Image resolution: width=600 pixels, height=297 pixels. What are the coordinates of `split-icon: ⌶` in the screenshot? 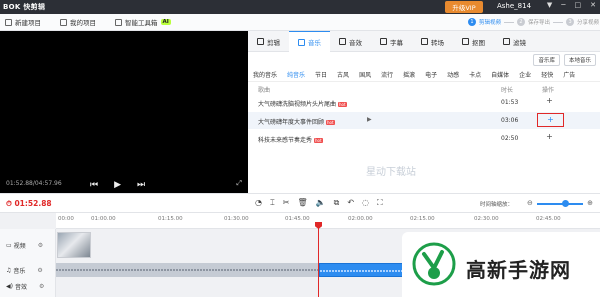 It's located at (272, 203).